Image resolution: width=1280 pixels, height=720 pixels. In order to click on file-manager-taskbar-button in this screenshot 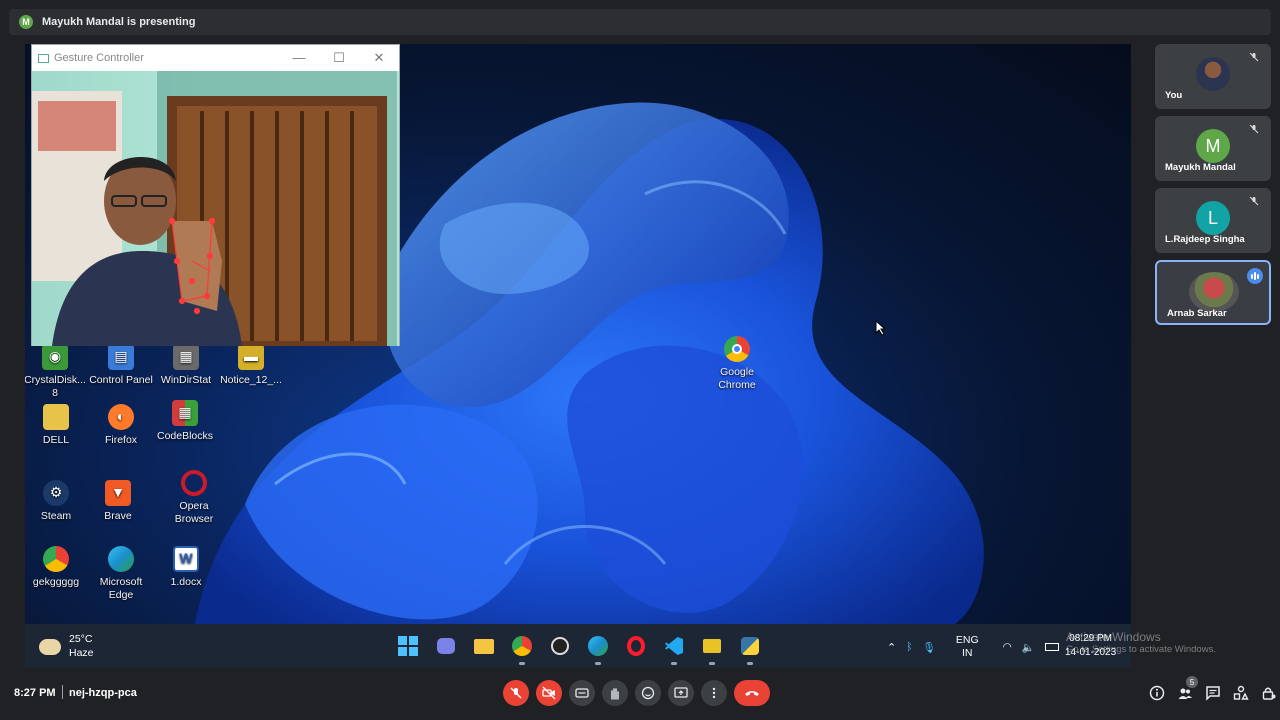, I will do `click(712, 649)`.